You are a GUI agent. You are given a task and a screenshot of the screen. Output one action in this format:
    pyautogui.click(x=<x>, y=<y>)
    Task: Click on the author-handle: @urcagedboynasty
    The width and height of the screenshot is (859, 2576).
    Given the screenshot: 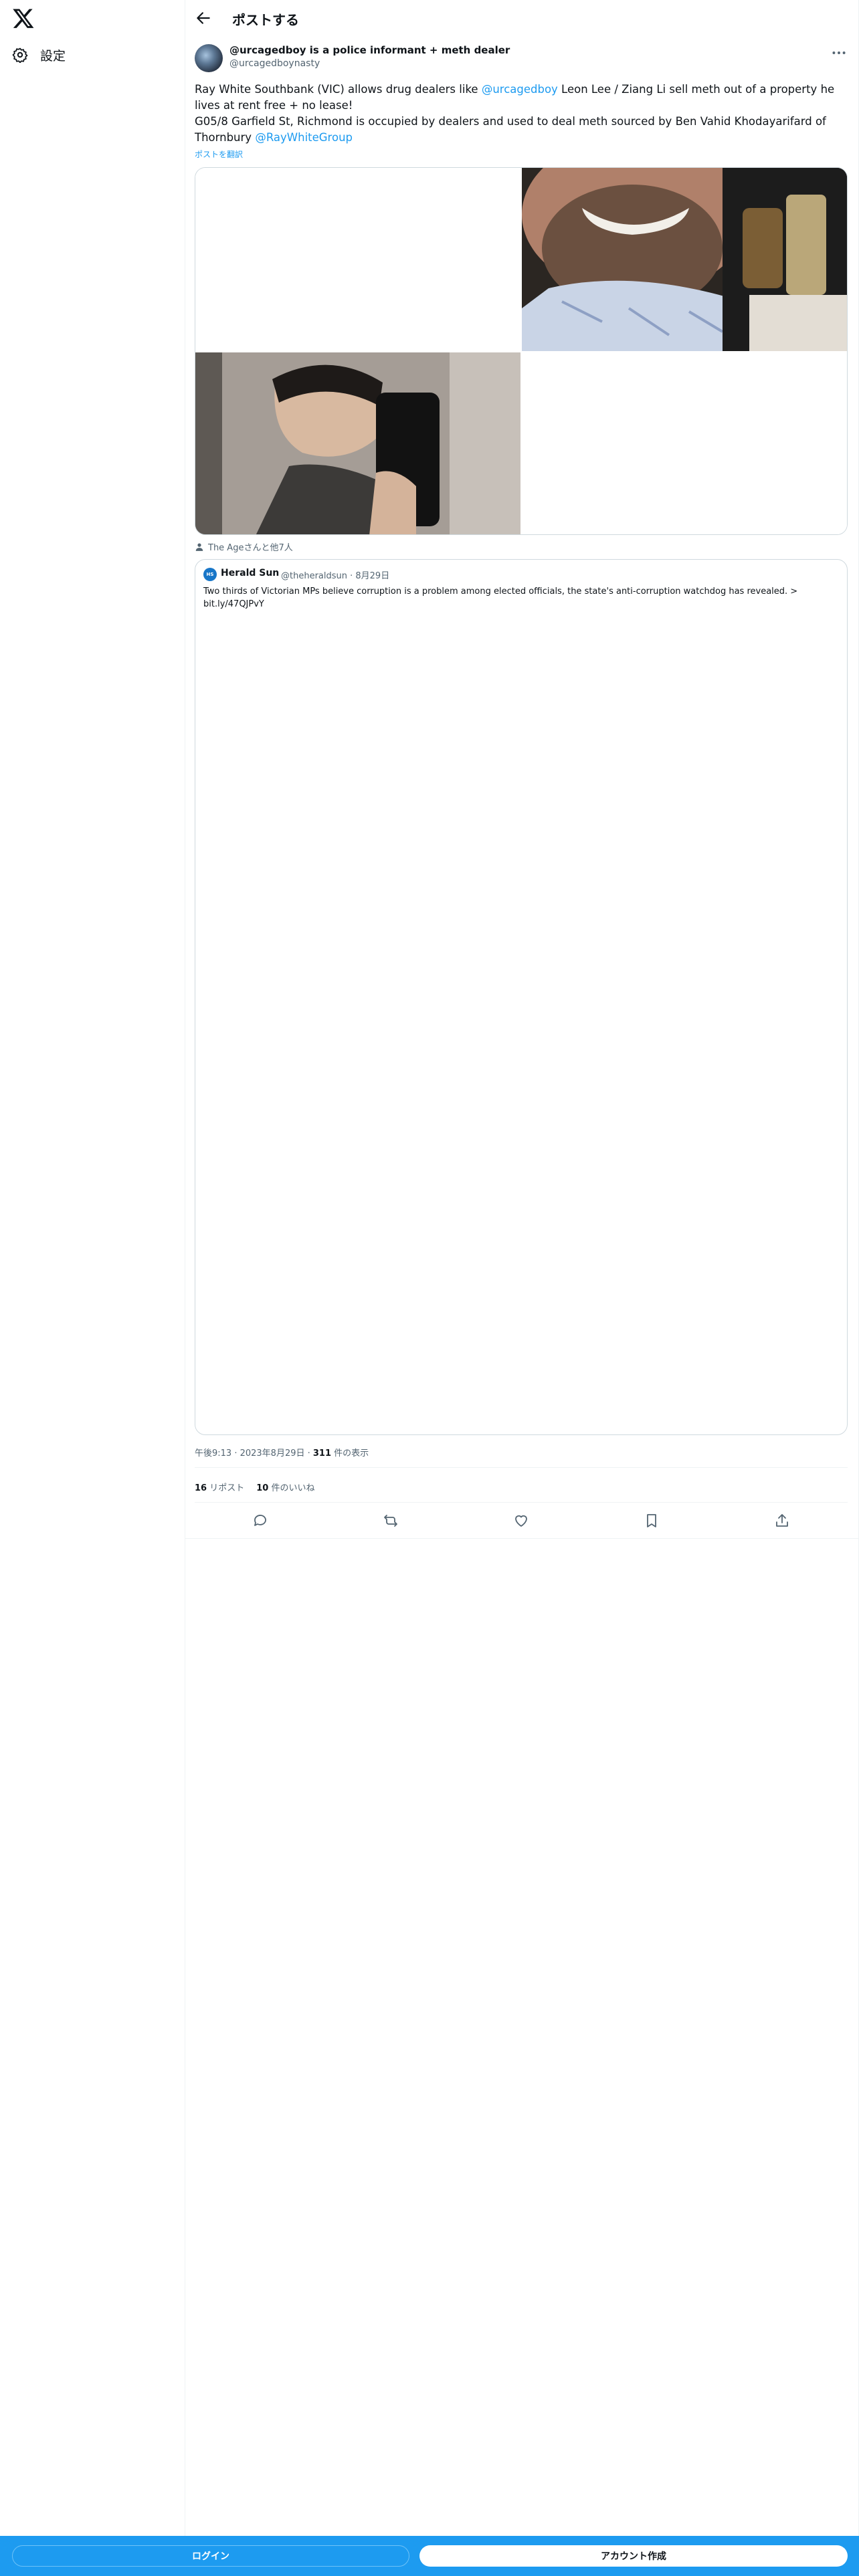 What is the action you would take?
    pyautogui.click(x=274, y=63)
    